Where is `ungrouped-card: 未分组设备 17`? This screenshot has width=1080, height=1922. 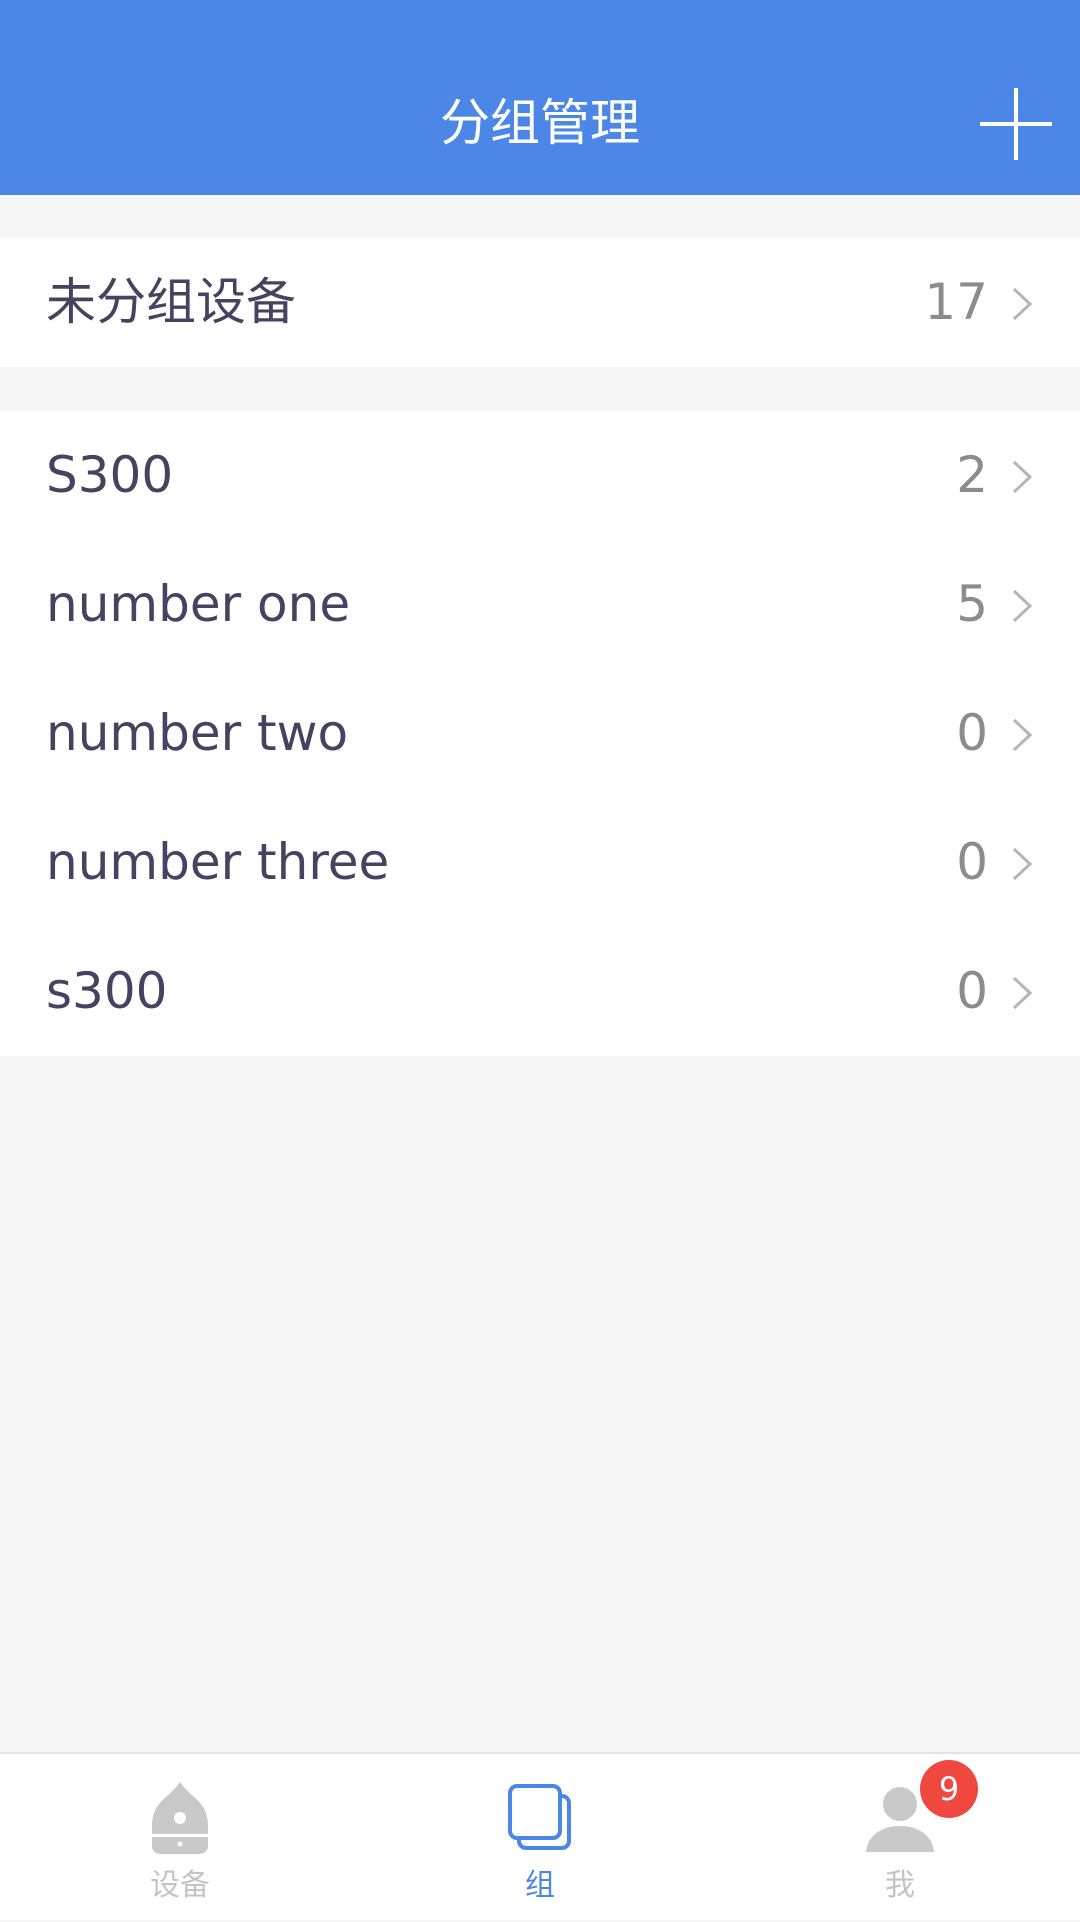
ungrouped-card: 未分组设备 17 is located at coordinates (540, 302).